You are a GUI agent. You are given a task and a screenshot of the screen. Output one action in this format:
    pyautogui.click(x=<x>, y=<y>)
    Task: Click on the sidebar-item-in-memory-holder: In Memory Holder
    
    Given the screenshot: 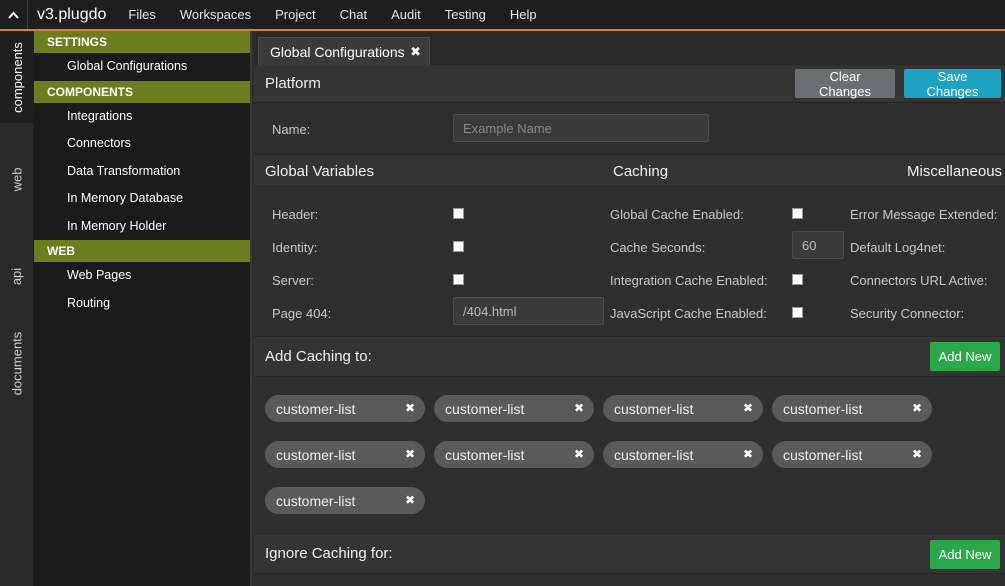 What is the action you would take?
    pyautogui.click(x=142, y=227)
    